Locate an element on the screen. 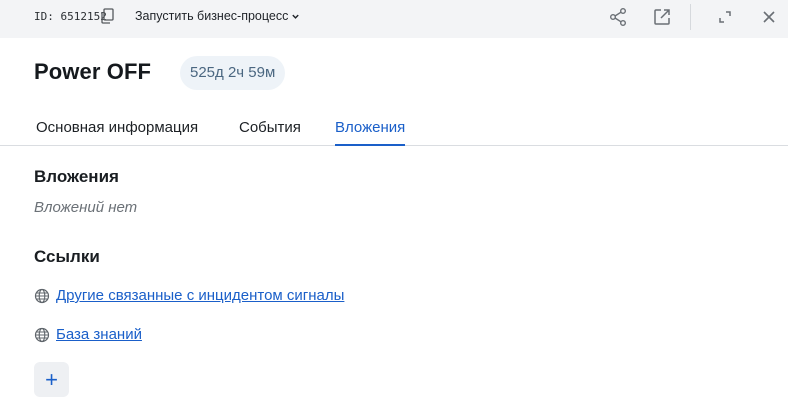  tab-attachments: Вложения is located at coordinates (370, 132).